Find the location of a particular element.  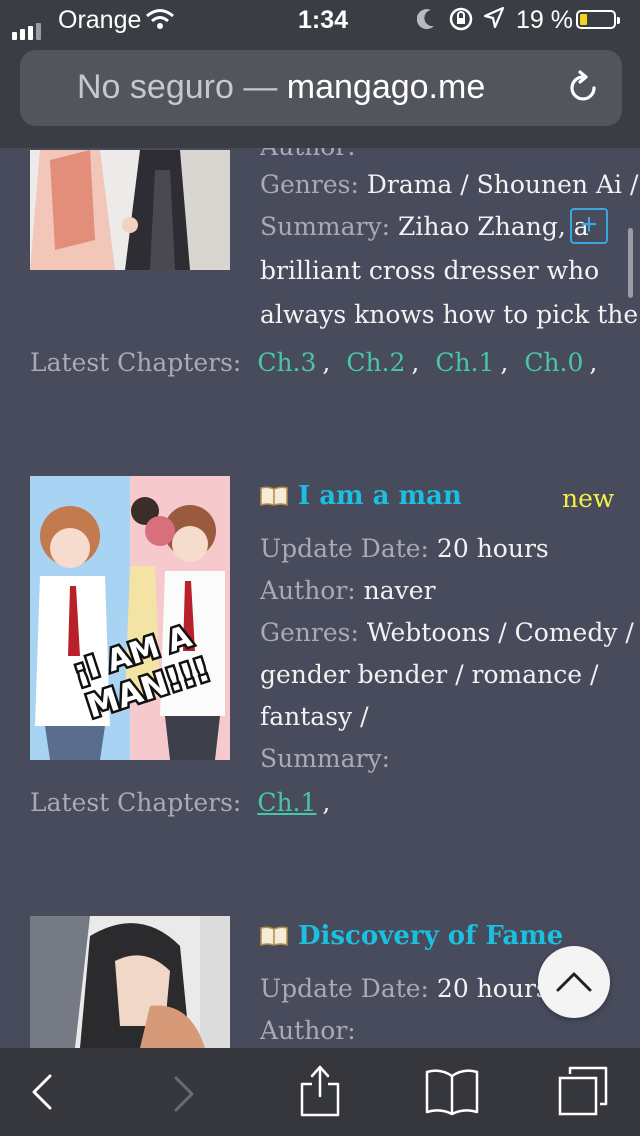

genres-line: gender bender / romance / is located at coordinates (429, 674).